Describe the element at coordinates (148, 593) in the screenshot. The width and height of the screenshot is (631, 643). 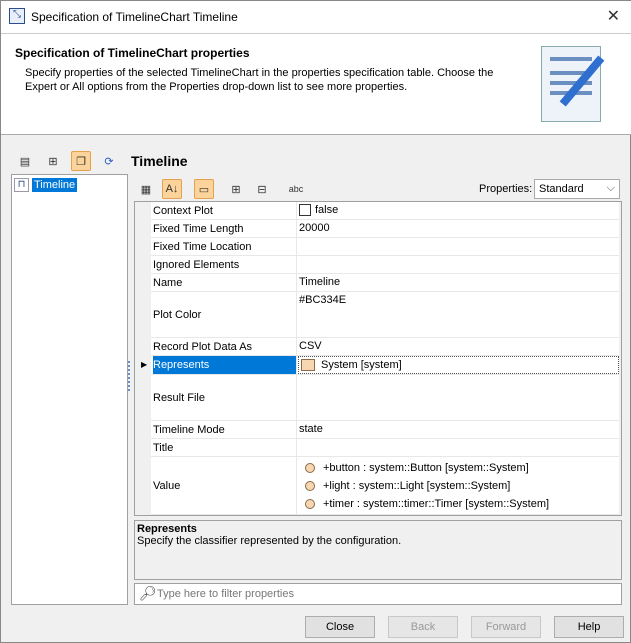
I see `search-icon: 🔎︎` at that location.